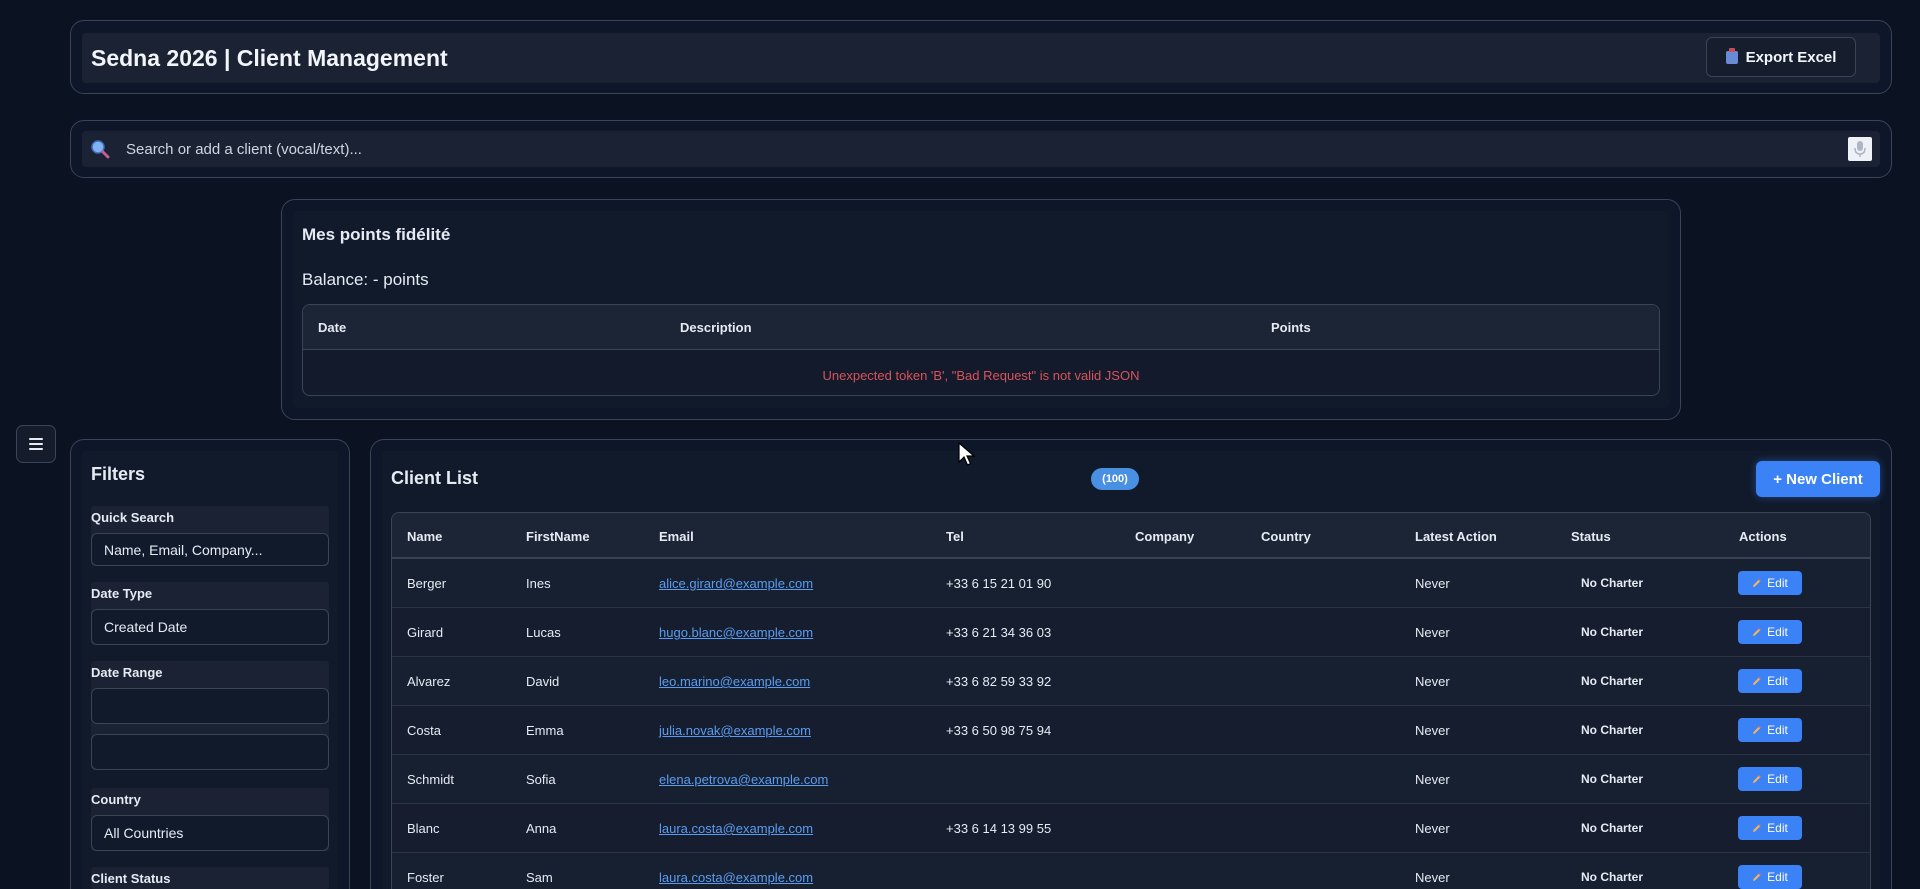 This screenshot has width=1920, height=889. I want to click on cell-tel: +33 6 21 34 36 03, so click(999, 632).